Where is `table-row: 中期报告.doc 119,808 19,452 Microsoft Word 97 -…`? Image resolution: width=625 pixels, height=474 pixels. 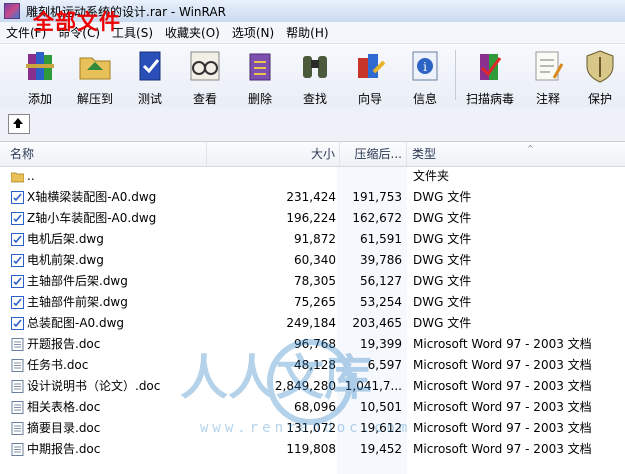
table-row: 中期报告.doc 119,808 19,452 Microsoft Word 97 -… is located at coordinates (312, 449).